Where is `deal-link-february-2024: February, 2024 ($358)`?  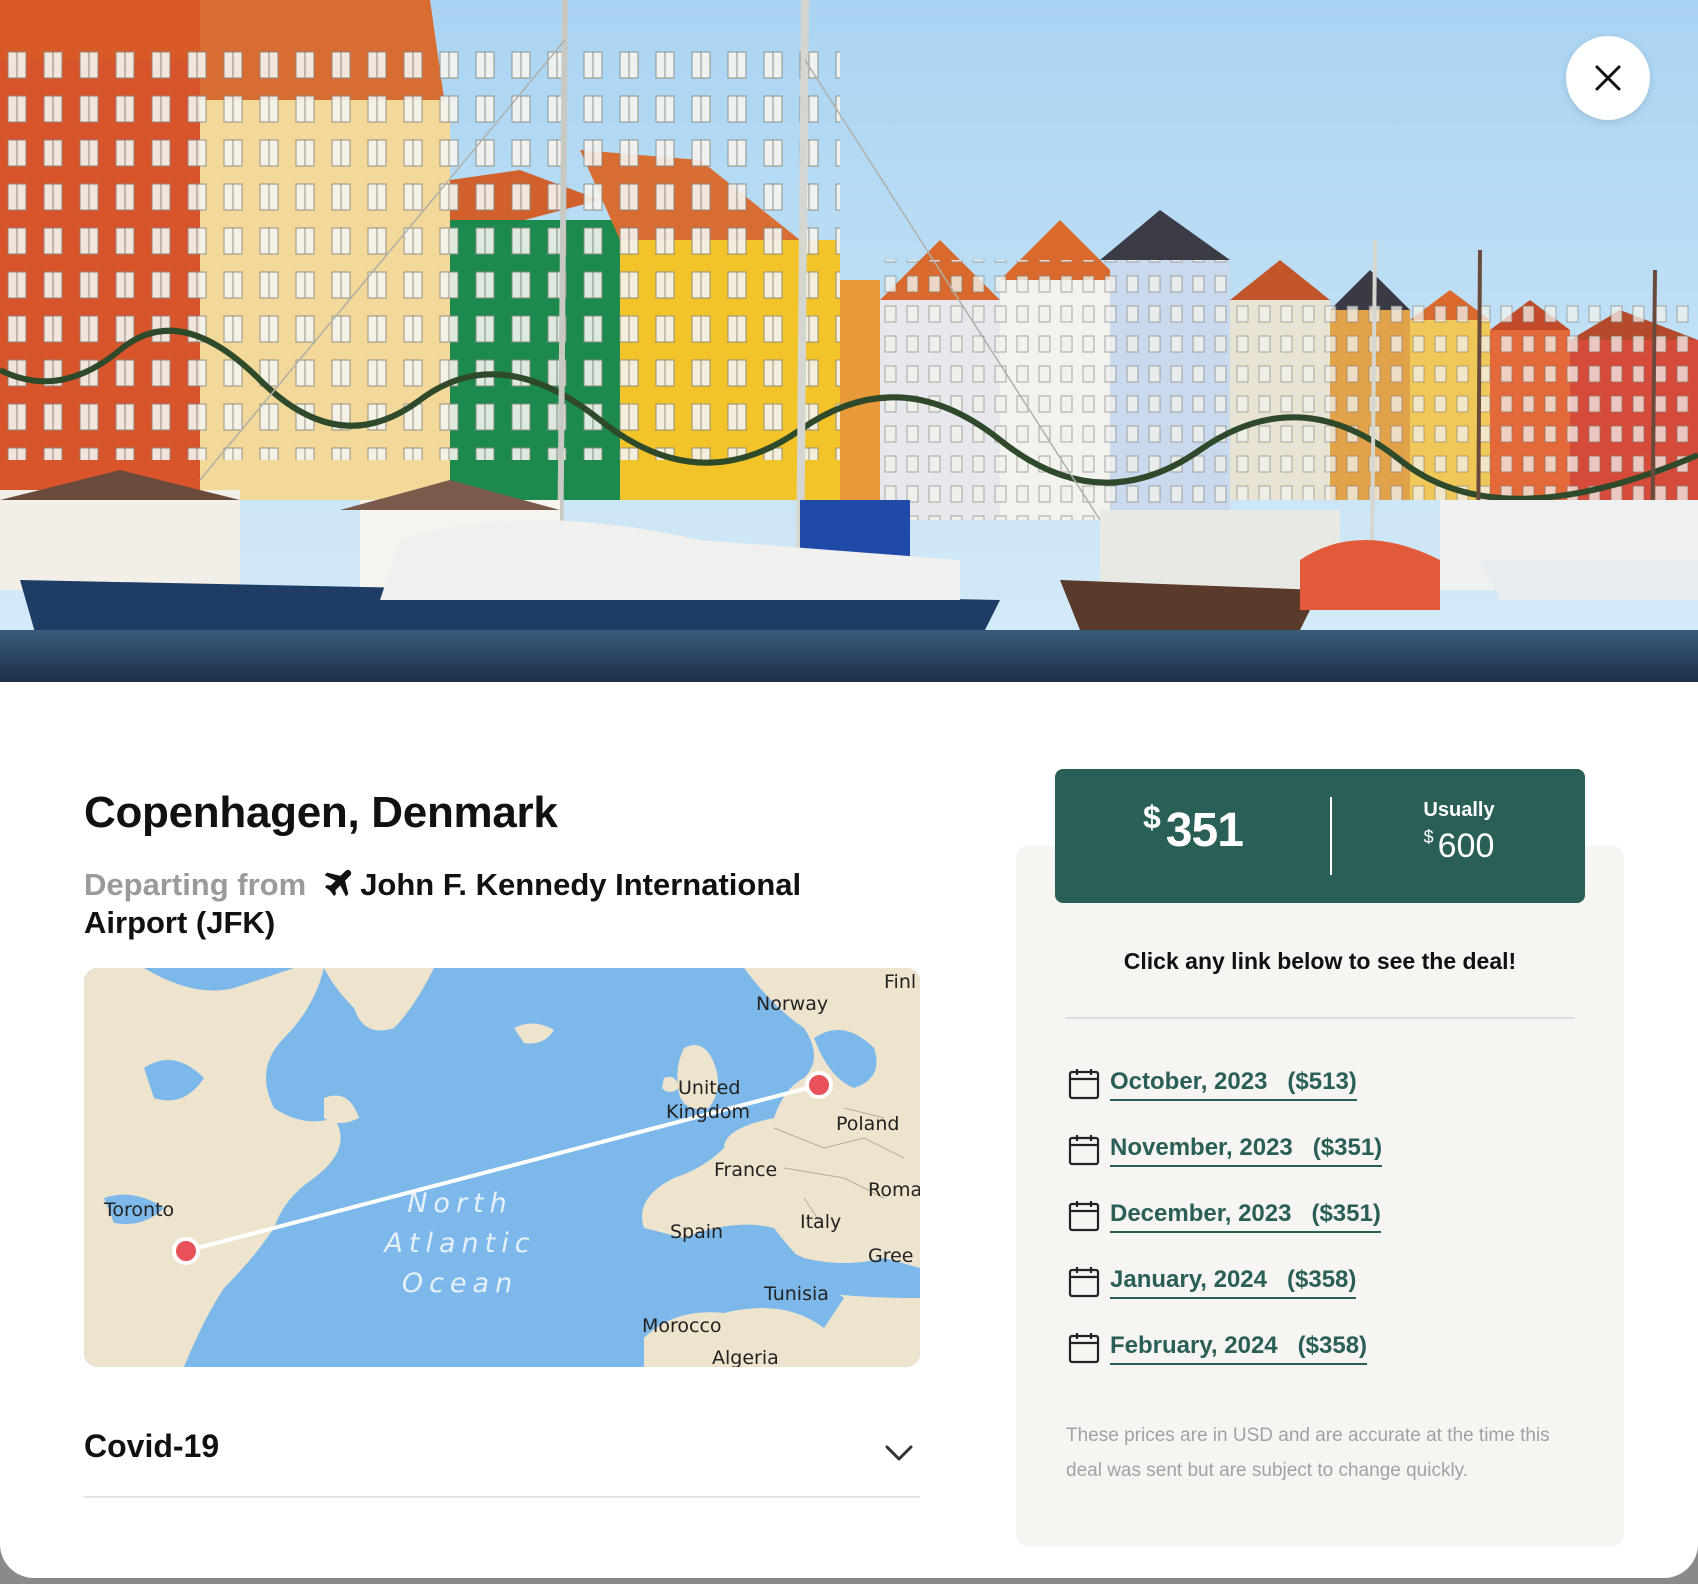 deal-link-february-2024: February, 2024 ($358) is located at coordinates (1218, 1348).